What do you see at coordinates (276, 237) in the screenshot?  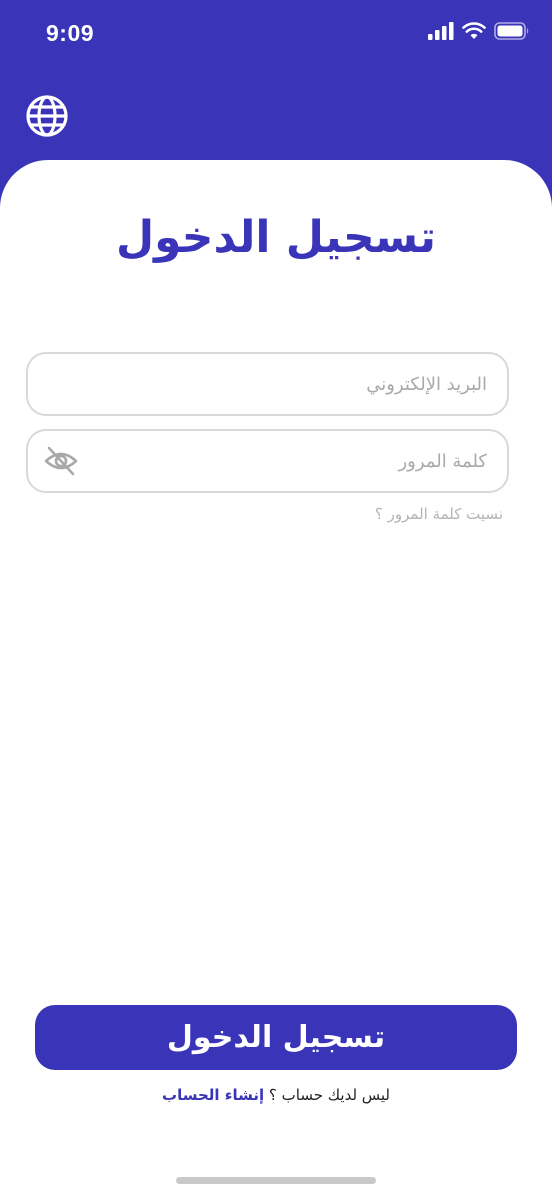 I see `page-title: تسجيل الدخول` at bounding box center [276, 237].